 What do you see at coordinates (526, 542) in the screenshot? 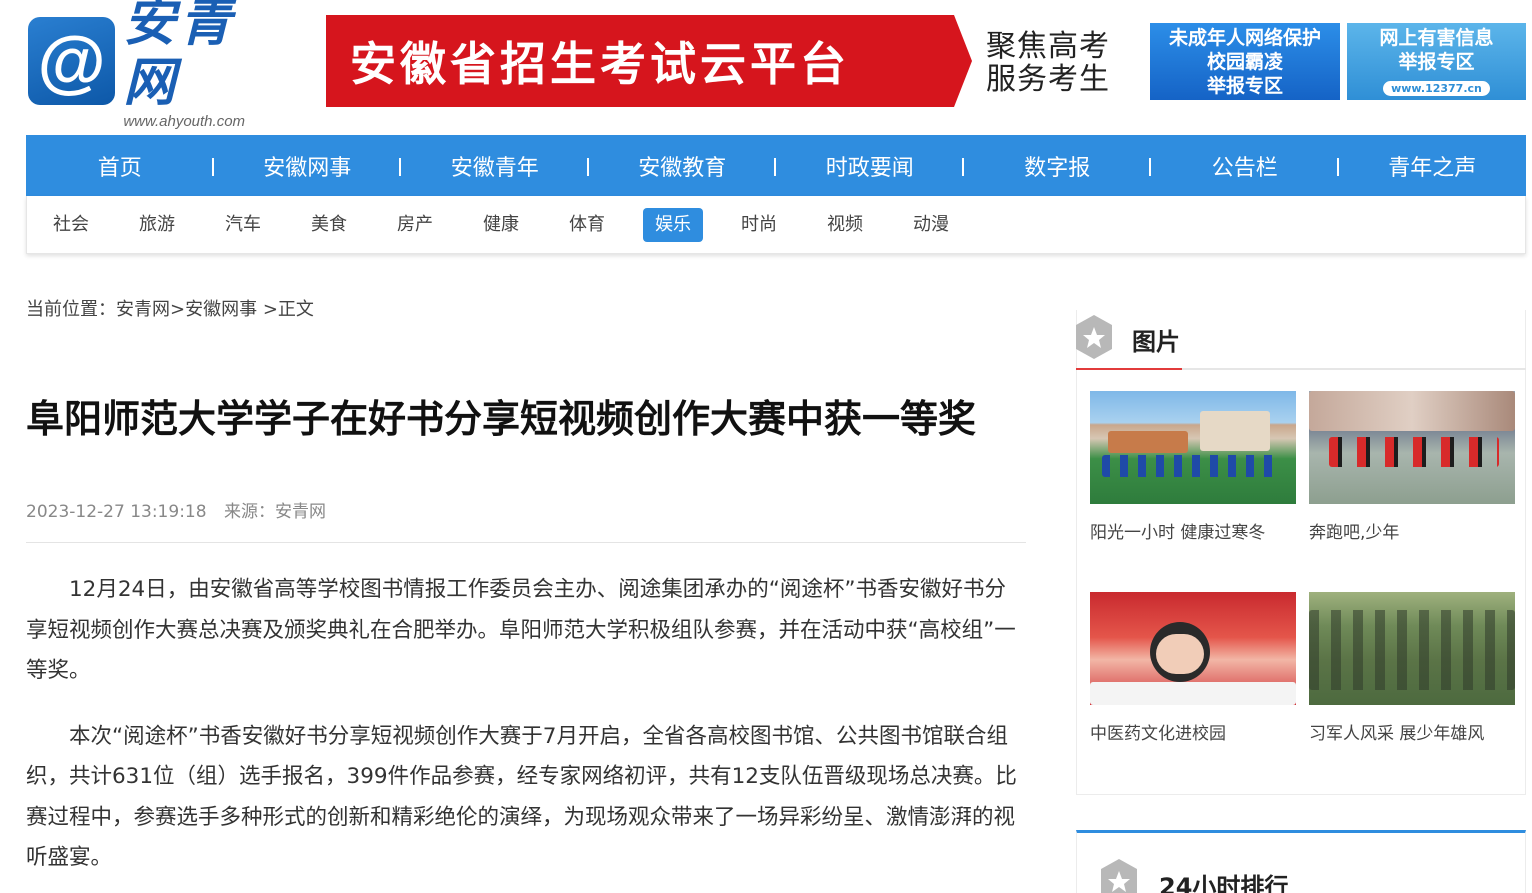
I see `article-divider` at bounding box center [526, 542].